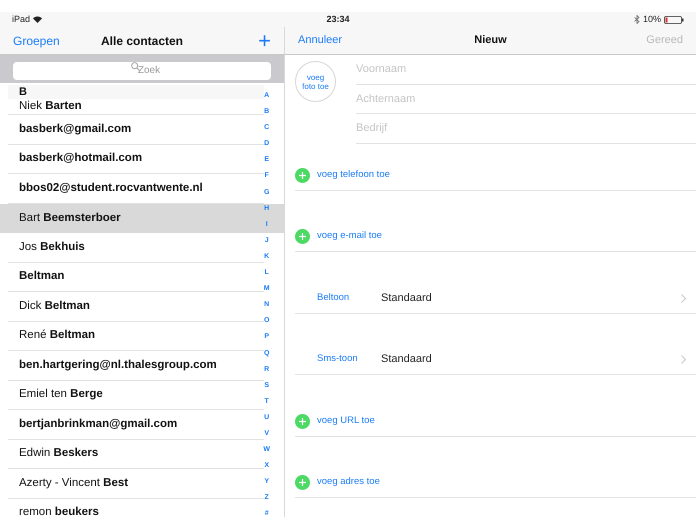 The height and width of the screenshot is (517, 696). What do you see at coordinates (495, 299) in the screenshot?
I see `tone-row: Beltoon Standaard` at bounding box center [495, 299].